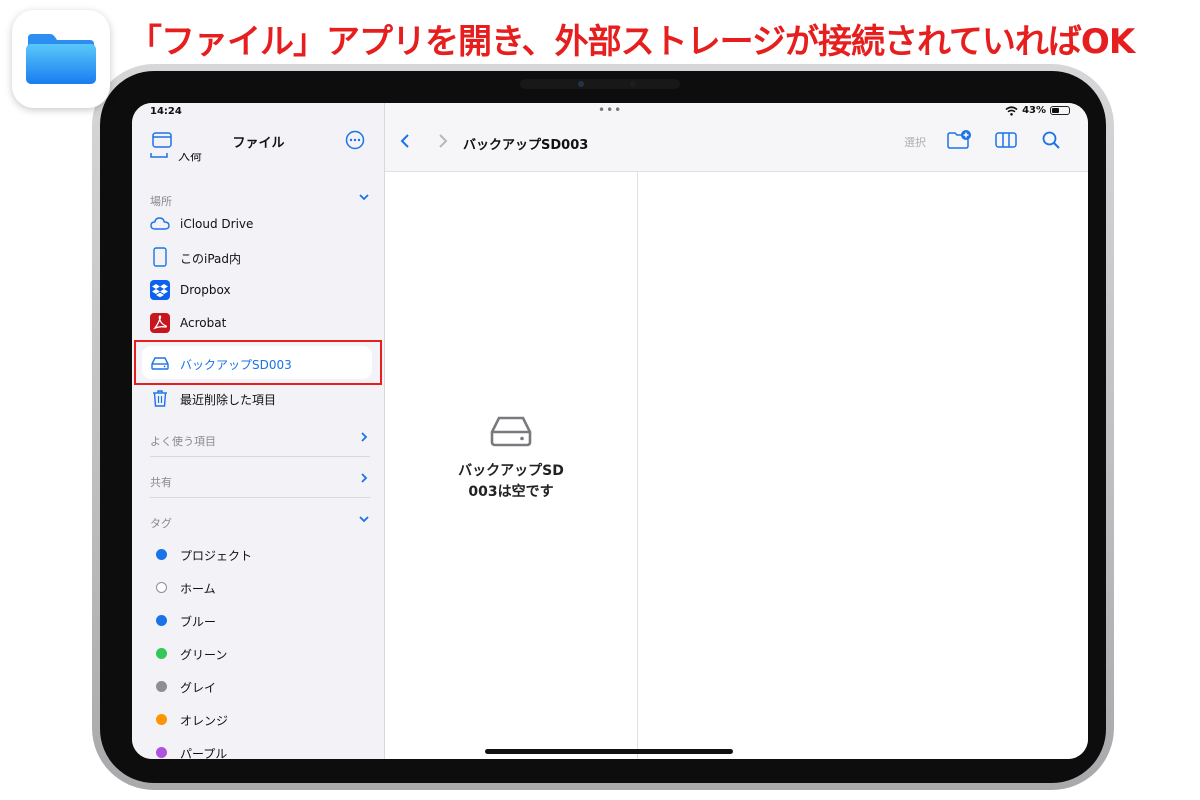 The width and height of the screenshot is (1200, 800). What do you see at coordinates (198, 622) in the screenshot?
I see `sidebar-item-label: ブルー` at bounding box center [198, 622].